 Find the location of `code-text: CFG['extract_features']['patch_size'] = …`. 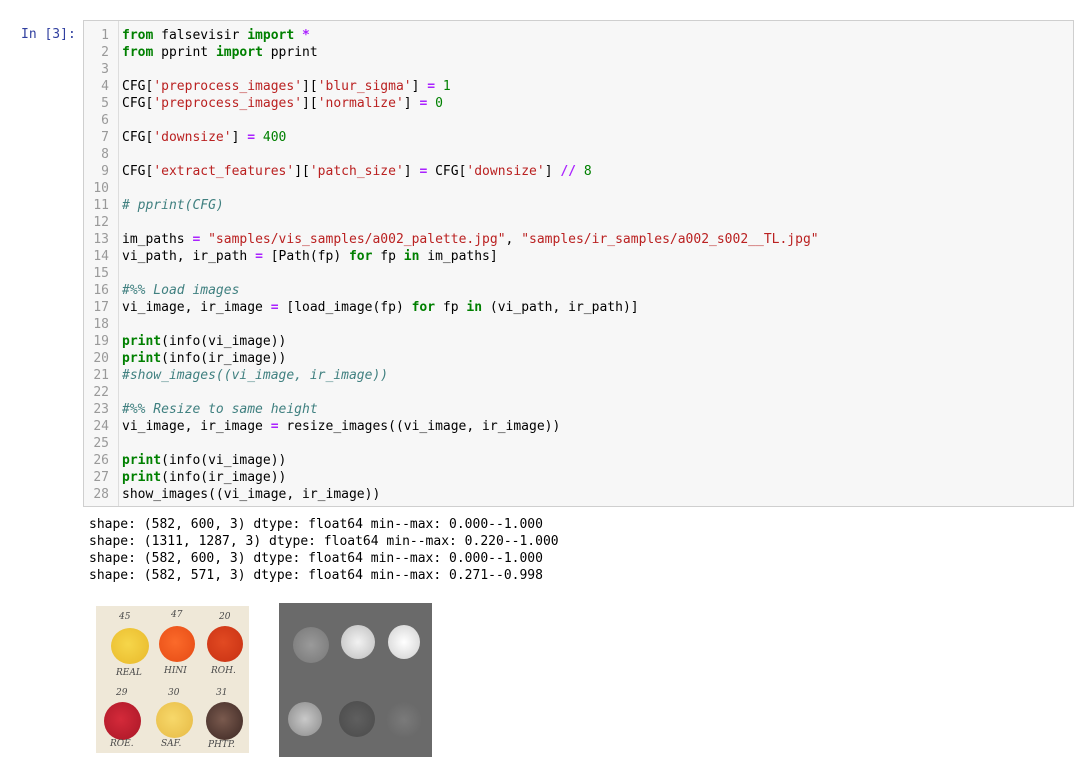

code-text: CFG['extract_features']['patch_size'] = … is located at coordinates (357, 171).